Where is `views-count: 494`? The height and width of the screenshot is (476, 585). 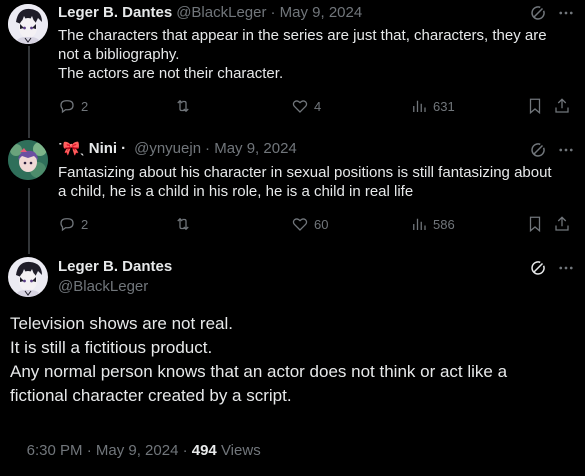
views-count: 494 is located at coordinates (204, 450).